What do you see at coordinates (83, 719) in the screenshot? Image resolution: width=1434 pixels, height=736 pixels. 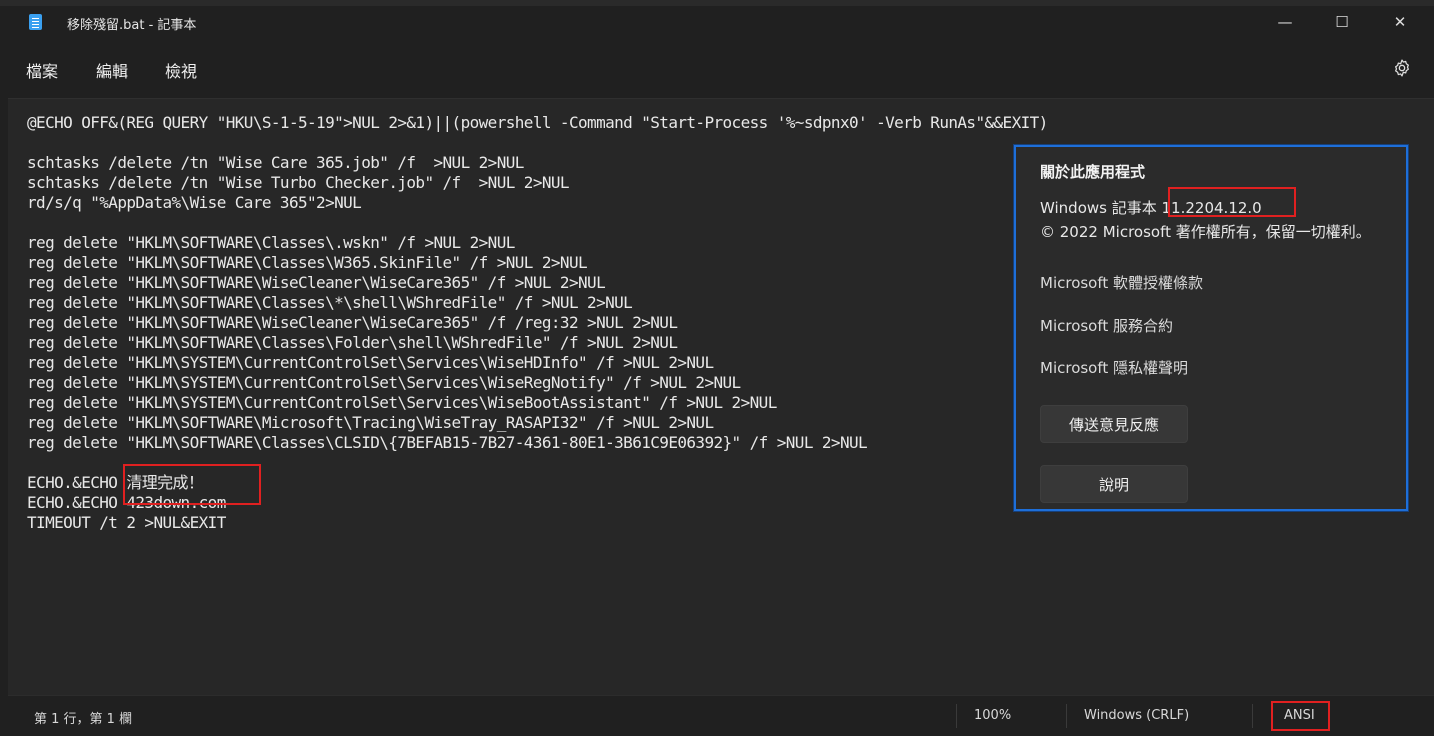 I see `cursor-position: 第 1 行，第 1 欄` at bounding box center [83, 719].